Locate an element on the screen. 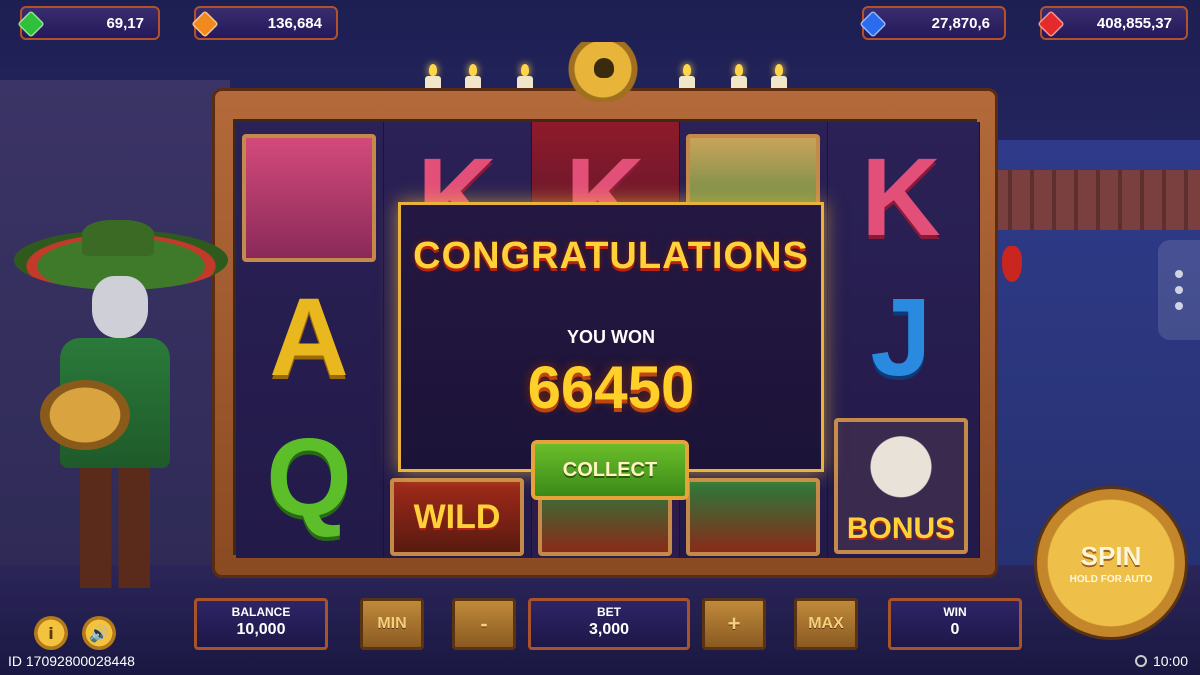 This screenshot has width=1200, height=675. symbol-a: A is located at coordinates (309, 337).